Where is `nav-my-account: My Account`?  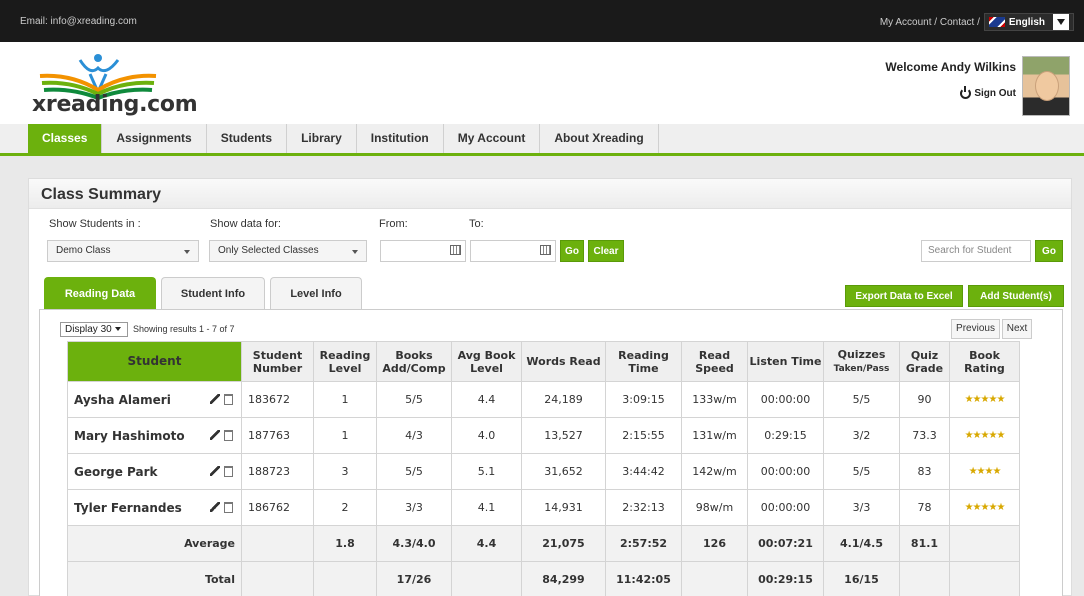
nav-my-account: My Account is located at coordinates (492, 138).